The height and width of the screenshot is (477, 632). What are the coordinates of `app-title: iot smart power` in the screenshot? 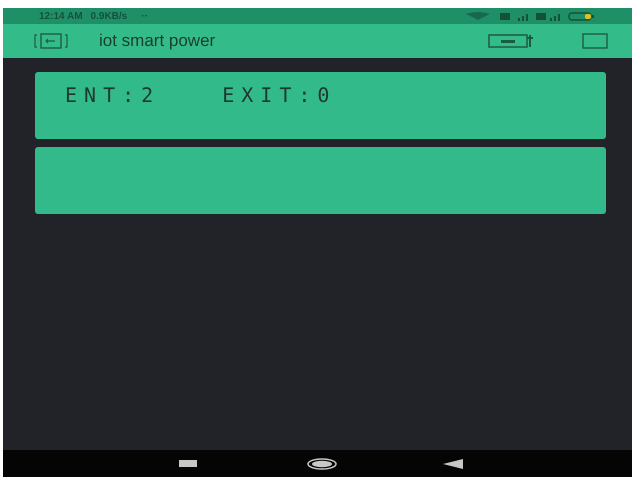 It's located at (157, 41).